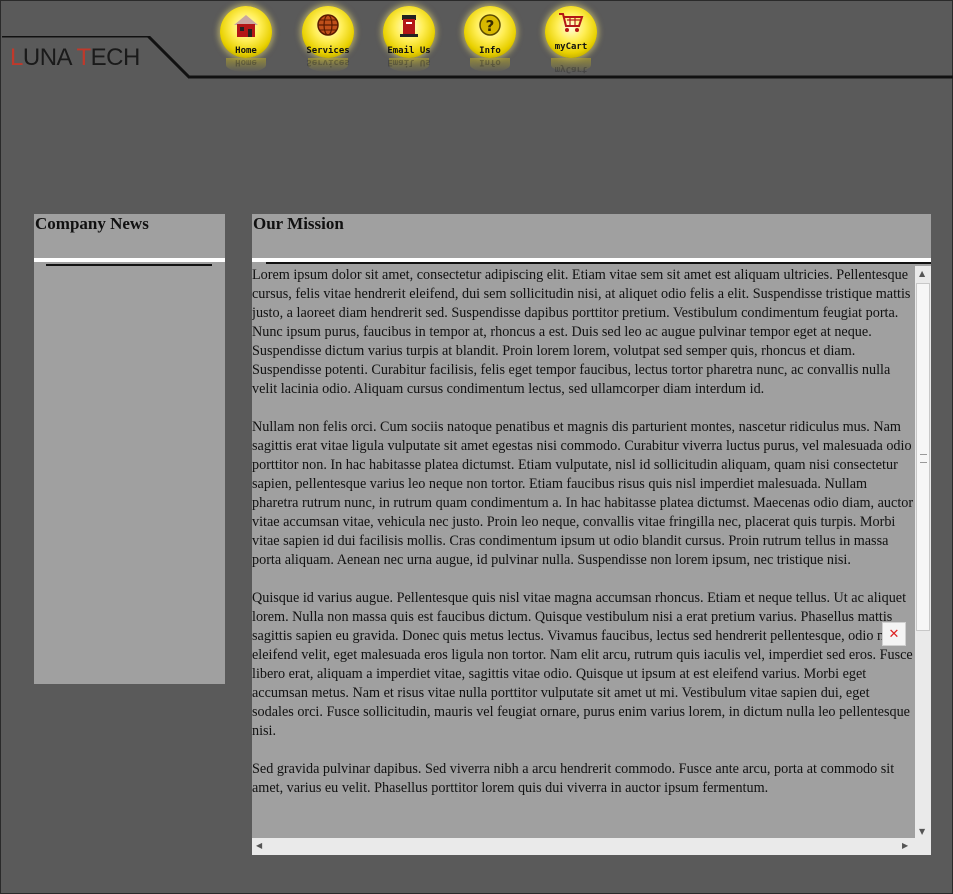  I want to click on logo-letter-l: L, so click(16, 57).